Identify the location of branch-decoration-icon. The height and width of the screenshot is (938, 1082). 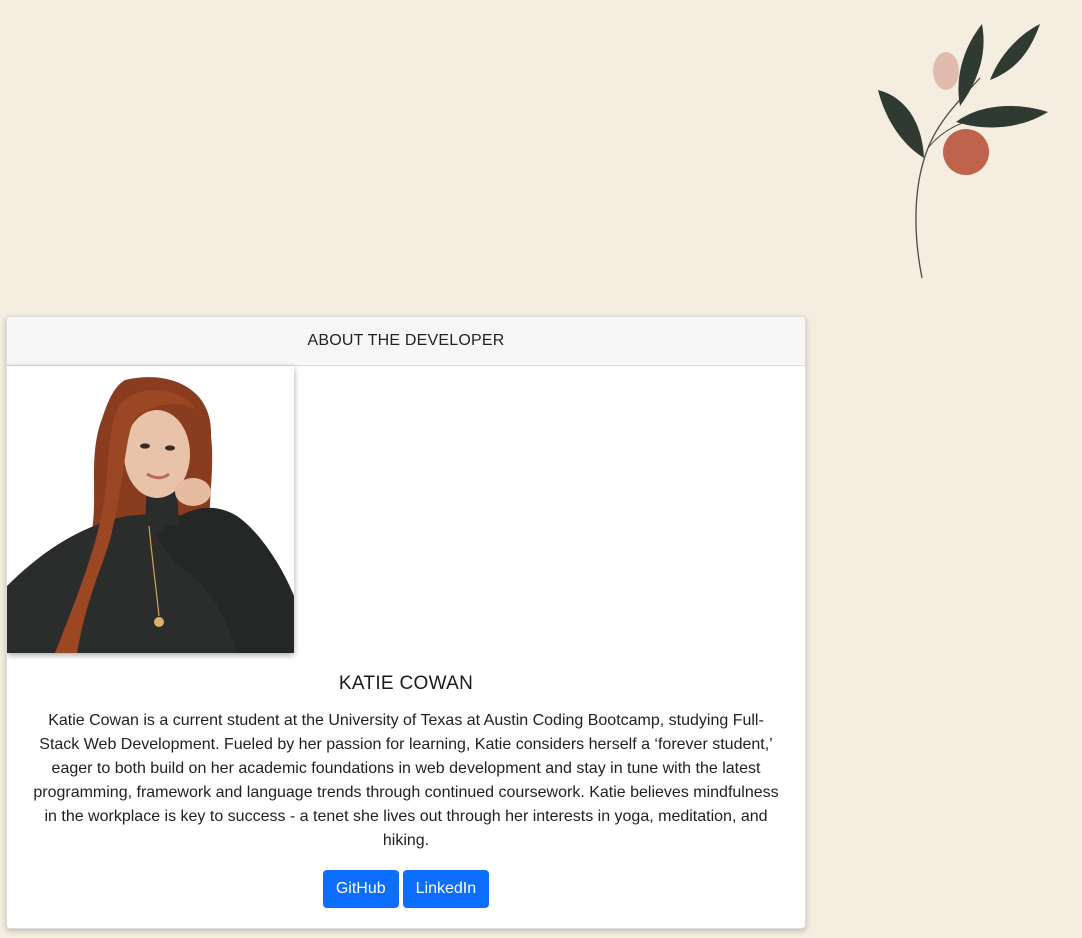
(963, 151).